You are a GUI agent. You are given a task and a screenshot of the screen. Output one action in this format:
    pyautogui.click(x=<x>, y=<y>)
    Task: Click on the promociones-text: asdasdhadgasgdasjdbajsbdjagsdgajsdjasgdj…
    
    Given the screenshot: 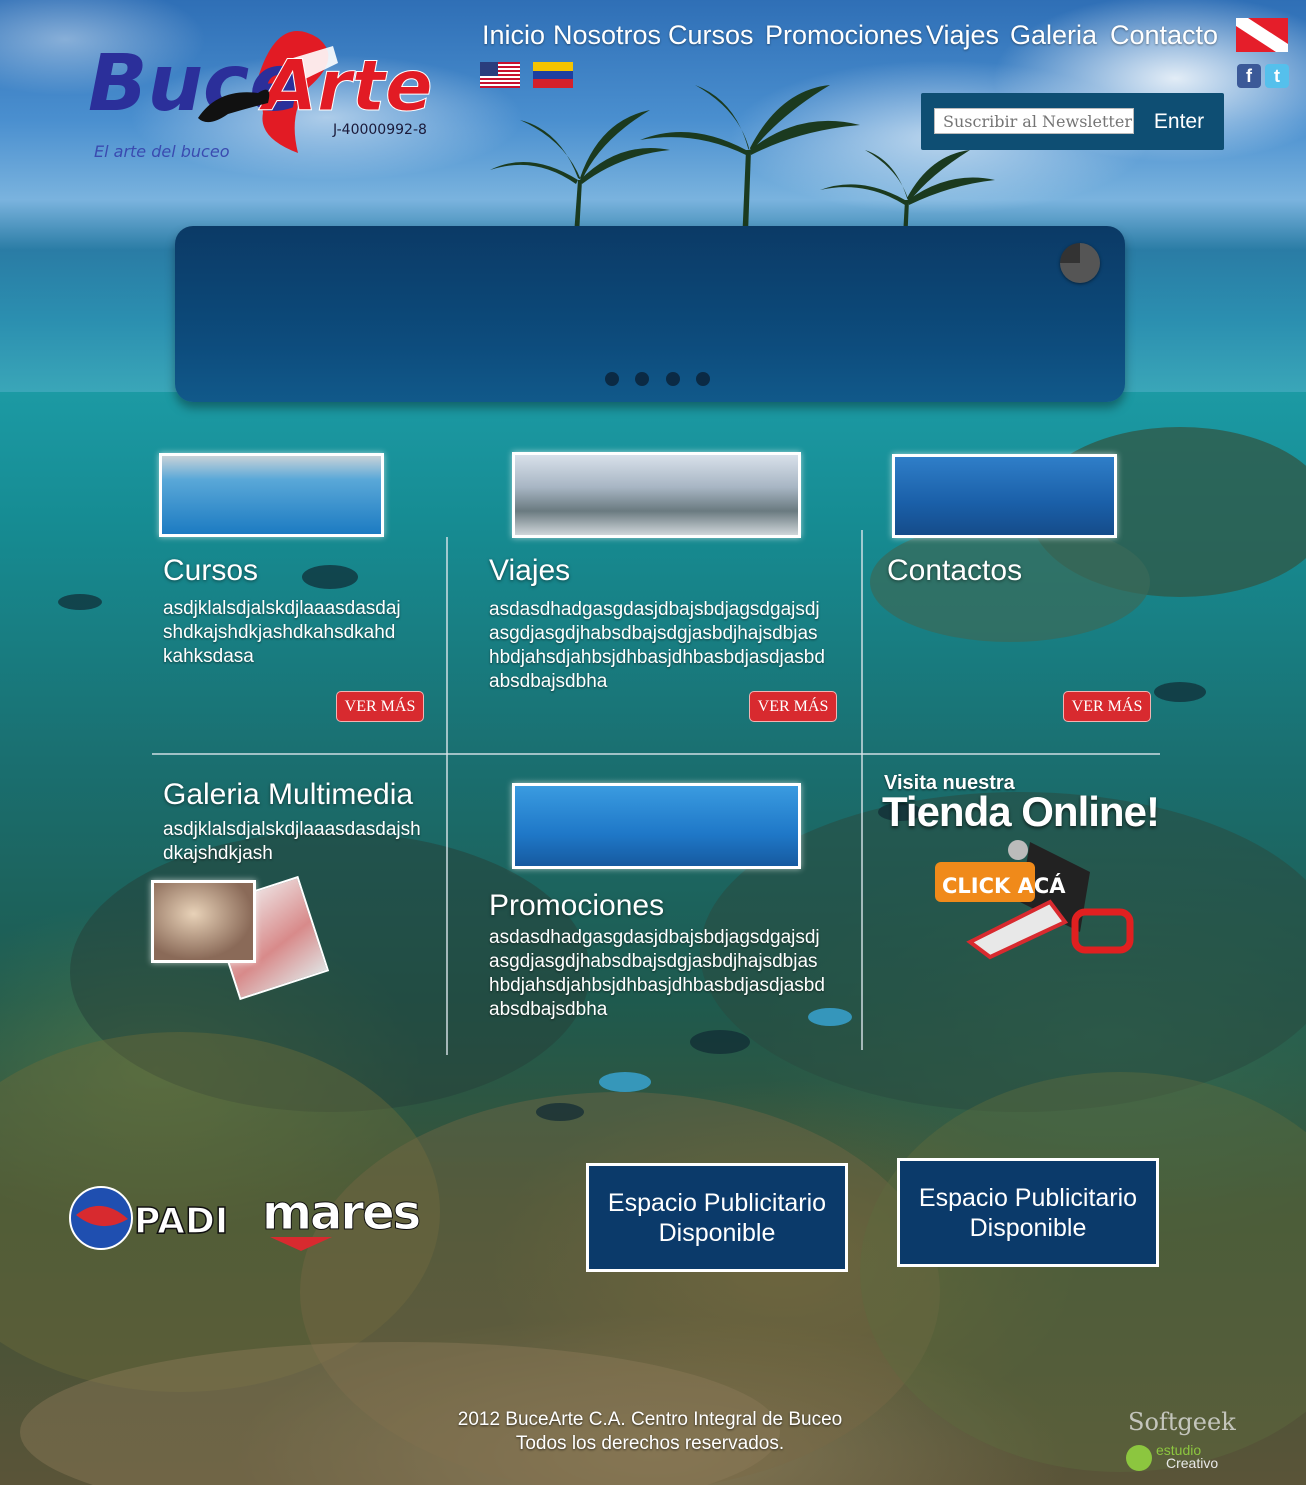 What is the action you would take?
    pyautogui.click(x=657, y=973)
    